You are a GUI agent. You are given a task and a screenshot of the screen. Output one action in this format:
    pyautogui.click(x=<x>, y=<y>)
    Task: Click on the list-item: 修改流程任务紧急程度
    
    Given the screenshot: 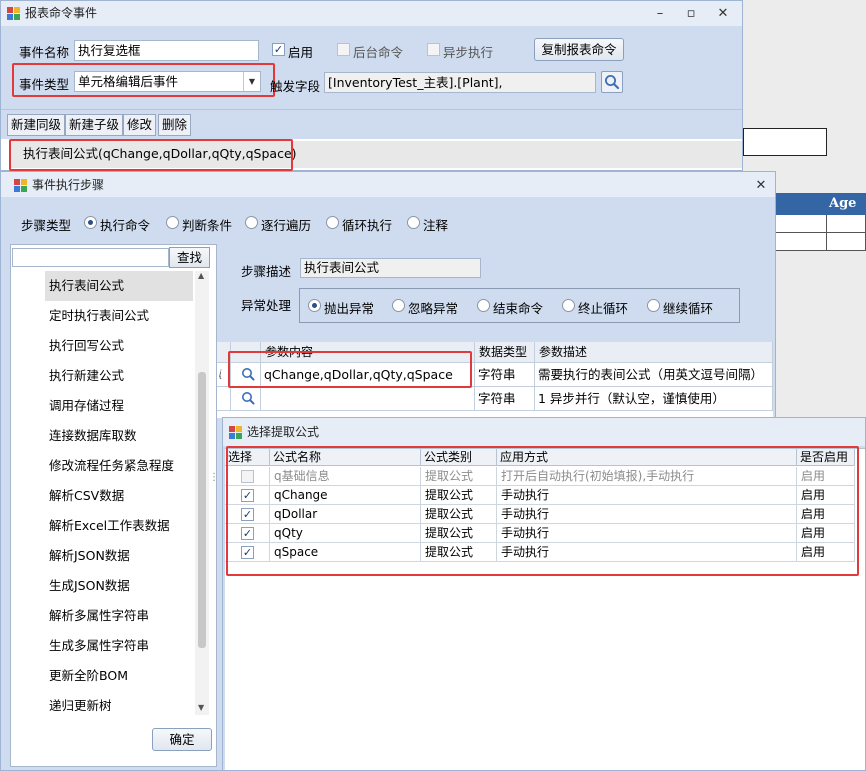 What is the action you would take?
    pyautogui.click(x=119, y=466)
    